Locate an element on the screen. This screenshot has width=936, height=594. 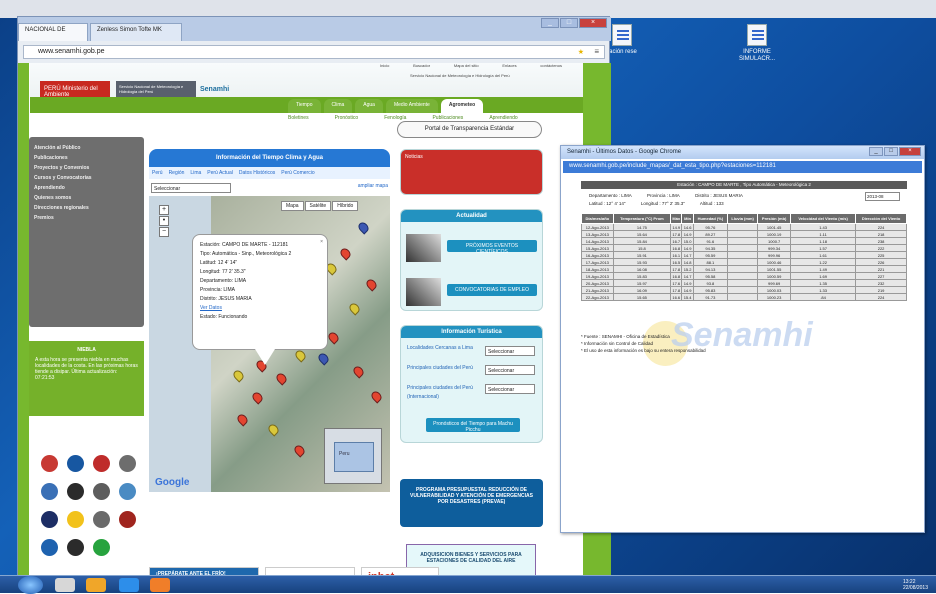
month-select: 2013-08 is located at coordinates (882, 196).